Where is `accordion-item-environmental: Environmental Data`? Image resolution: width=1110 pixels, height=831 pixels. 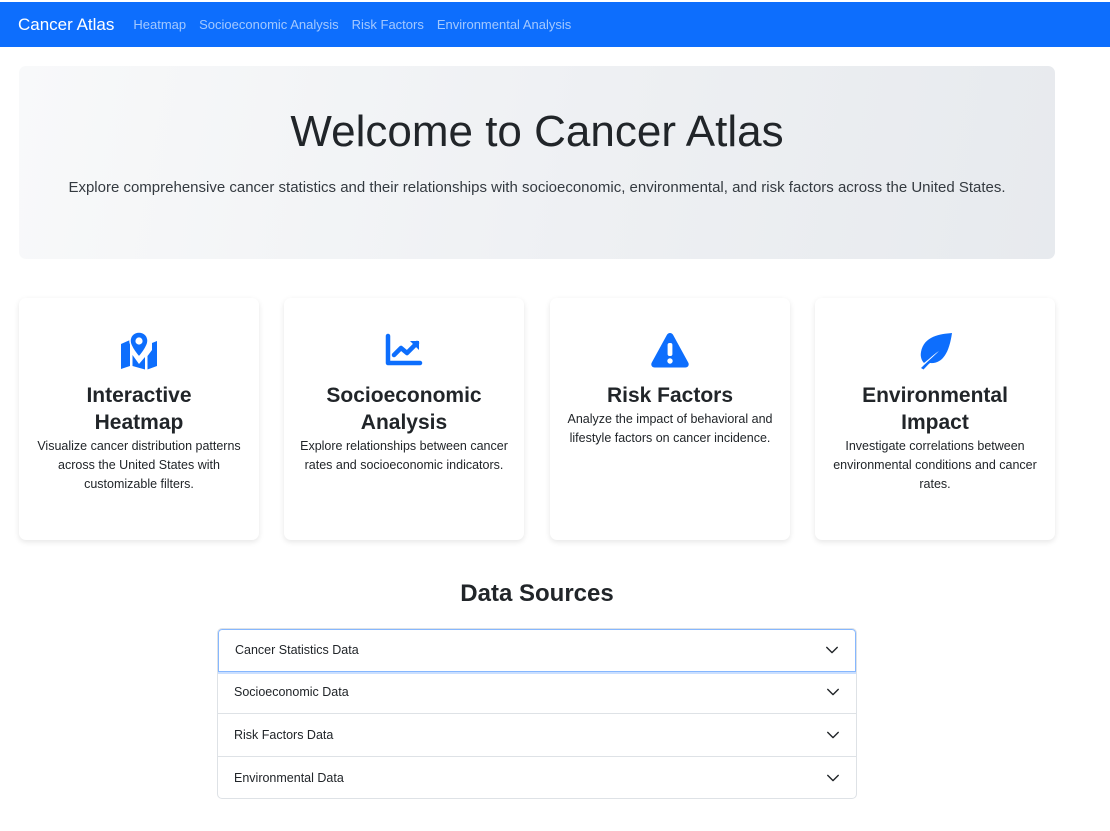 accordion-item-environmental: Environmental Data is located at coordinates (537, 778).